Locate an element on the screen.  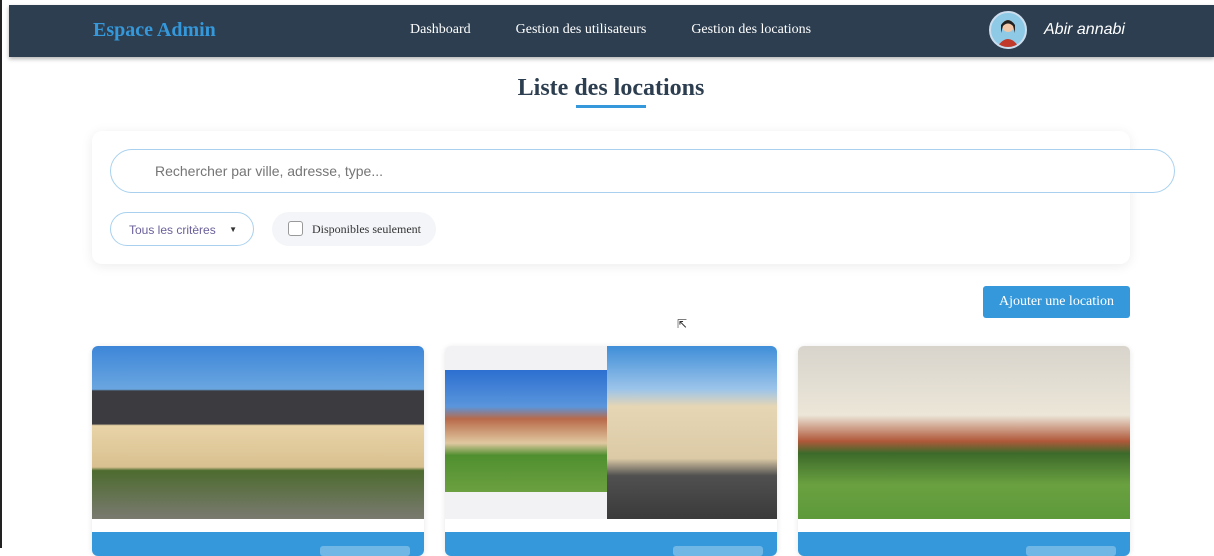
add-location-button: Ajouter une location is located at coordinates (1056, 302).